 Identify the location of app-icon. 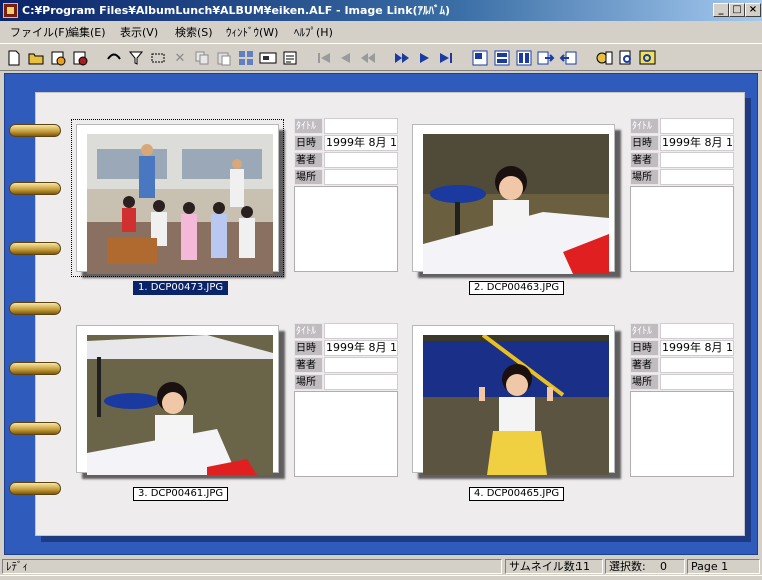
(10, 10).